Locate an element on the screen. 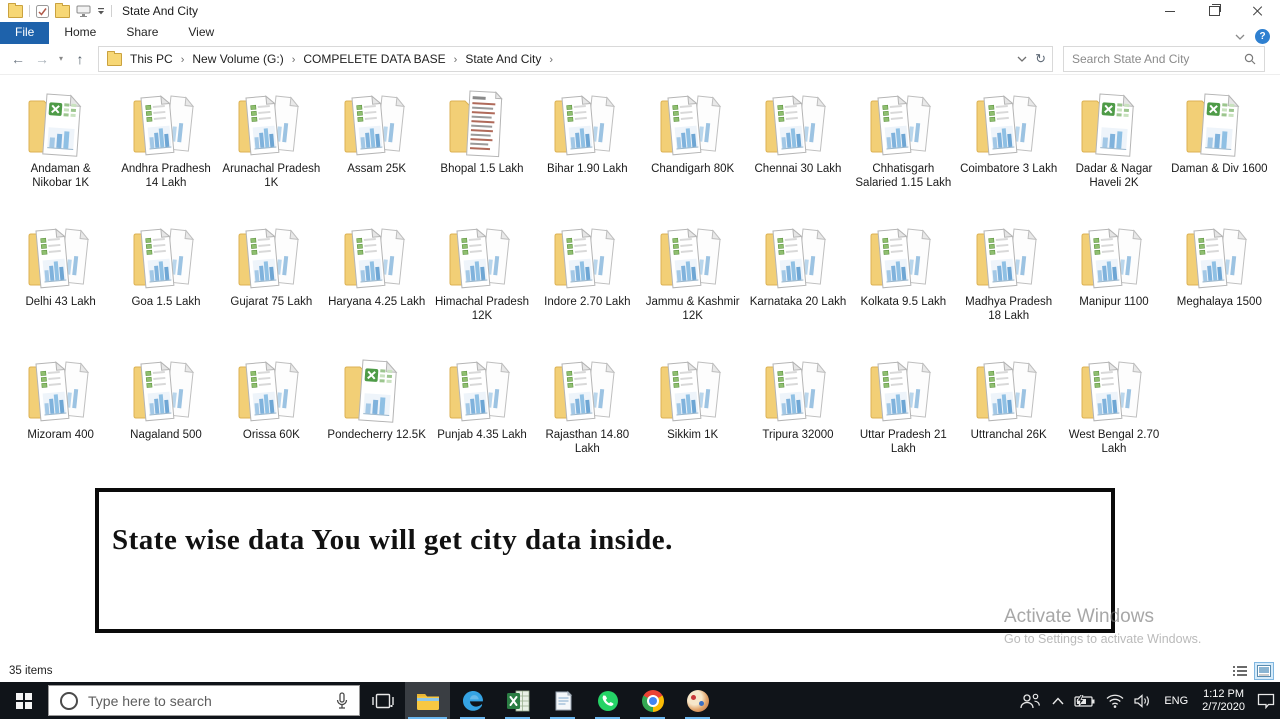 Image resolution: width=1280 pixels, height=719 pixels. folder-label: Punjab 4.35 Lakh is located at coordinates (482, 435).